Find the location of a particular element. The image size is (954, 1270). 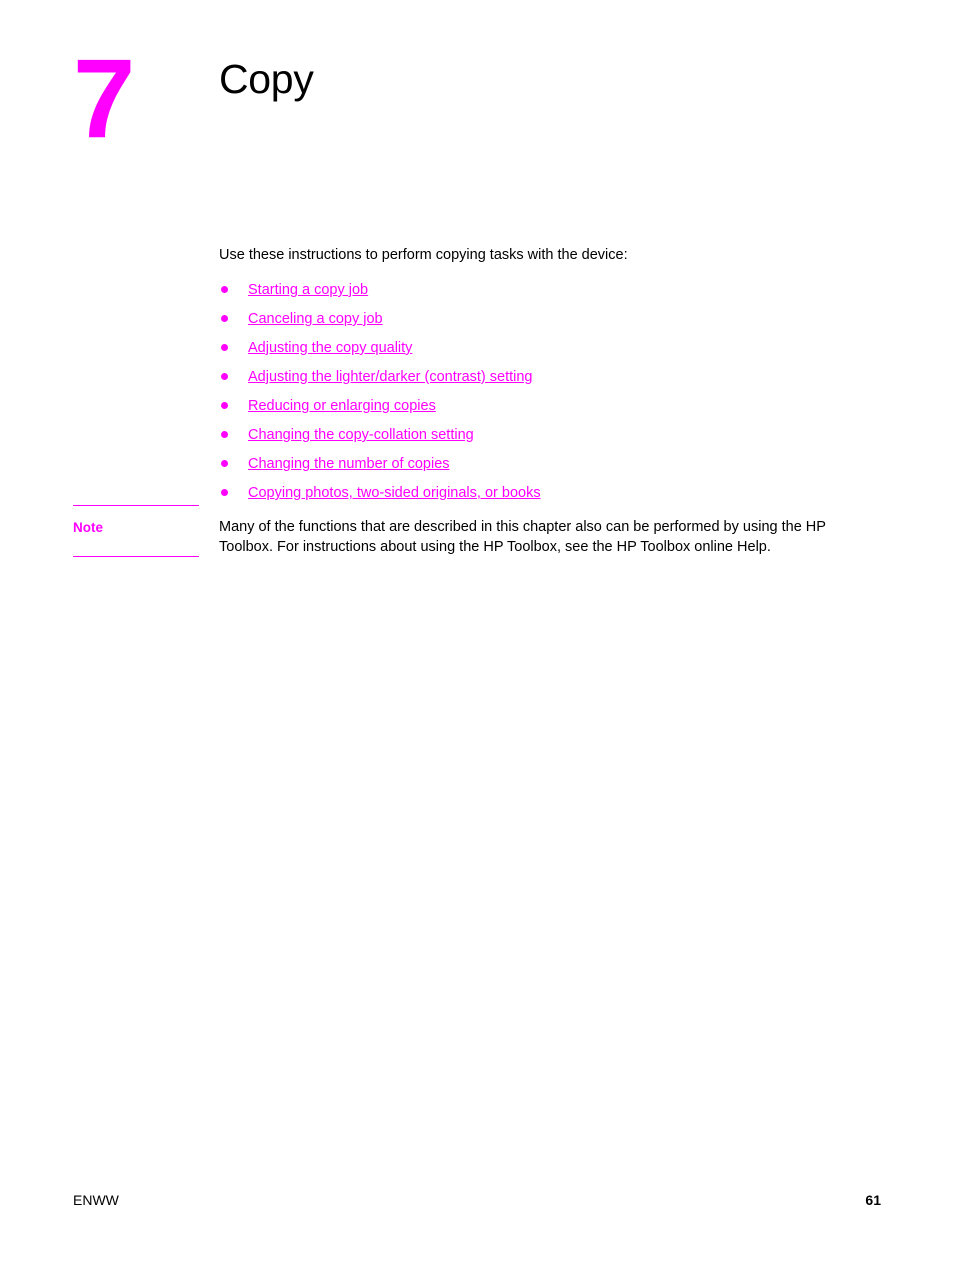

list-item: Canceling a copy job is located at coordinates (543, 319).